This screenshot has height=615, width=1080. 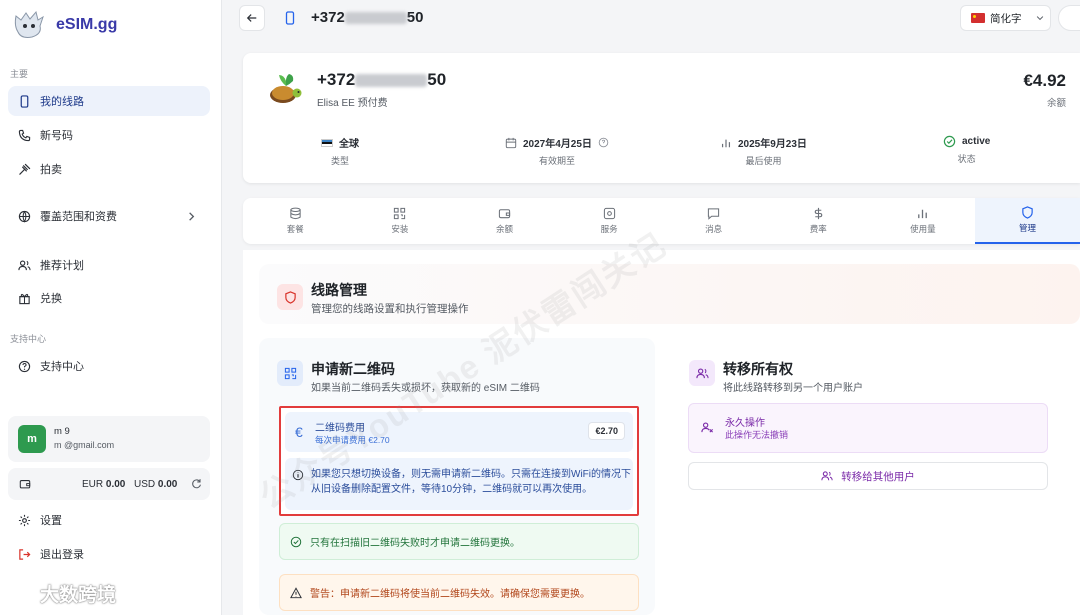 I want to click on sidebar-item-label: 推荐计划, so click(x=62, y=266).